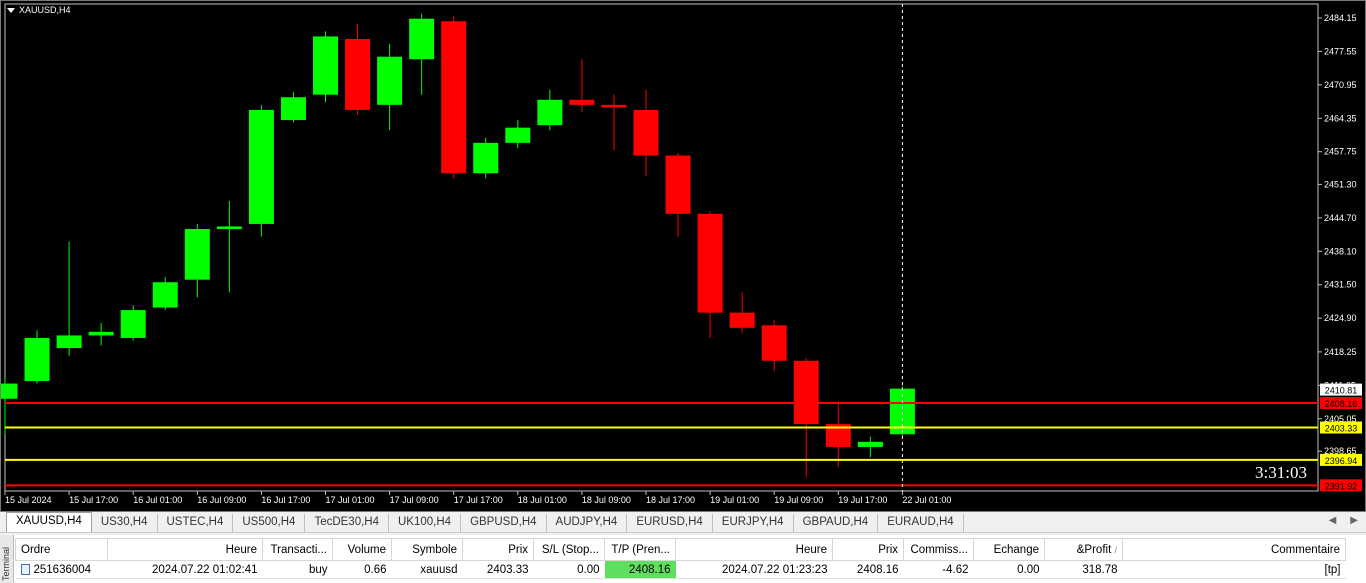  I want to click on x-tick-label: 19 Jul 09:00, so click(798, 500).